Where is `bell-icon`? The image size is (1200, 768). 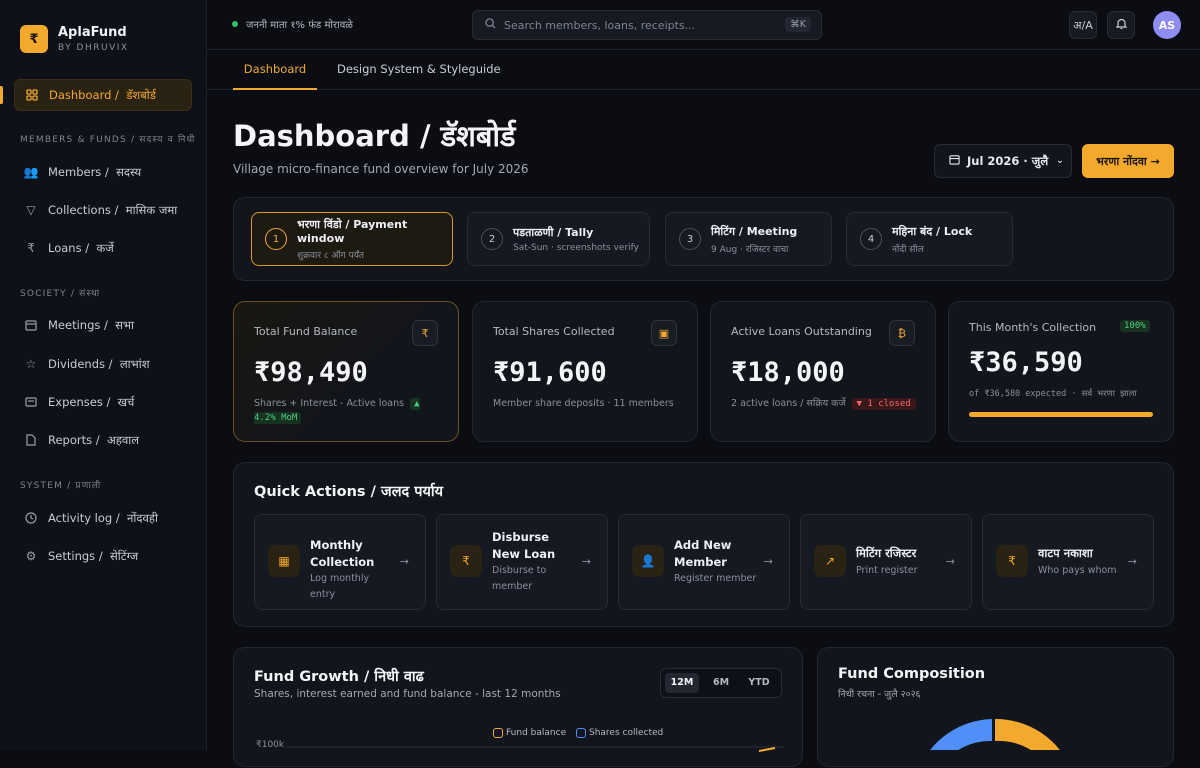
bell-icon is located at coordinates (1121, 25).